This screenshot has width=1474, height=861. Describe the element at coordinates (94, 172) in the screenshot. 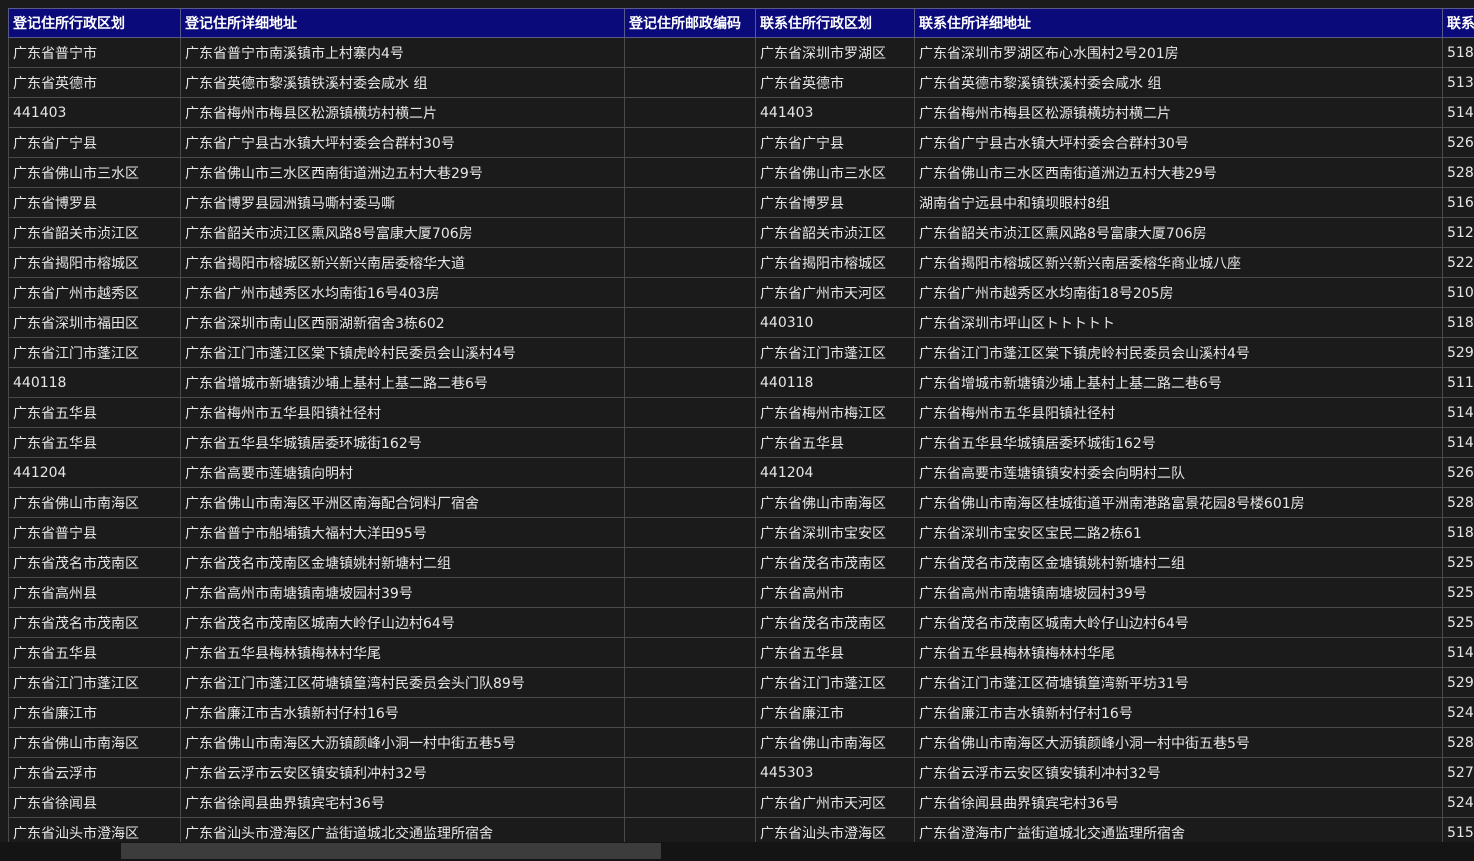

I see `table-cell: 广东省佛山市三水区` at that location.